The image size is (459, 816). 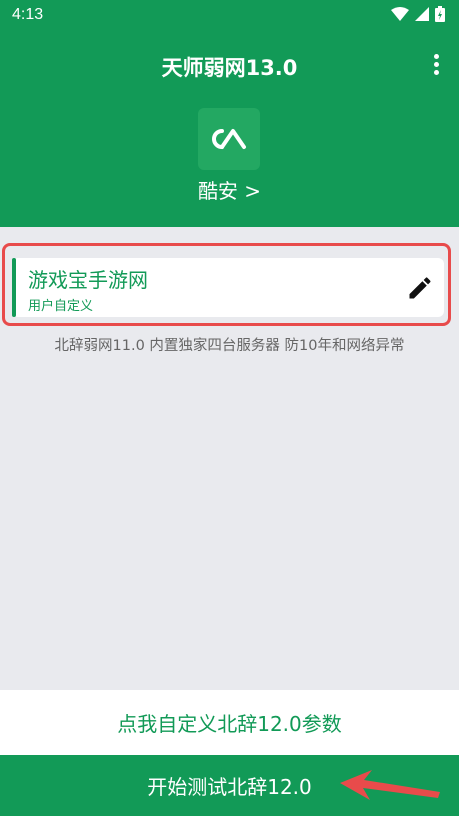 I want to click on status-icons, so click(x=418, y=14).